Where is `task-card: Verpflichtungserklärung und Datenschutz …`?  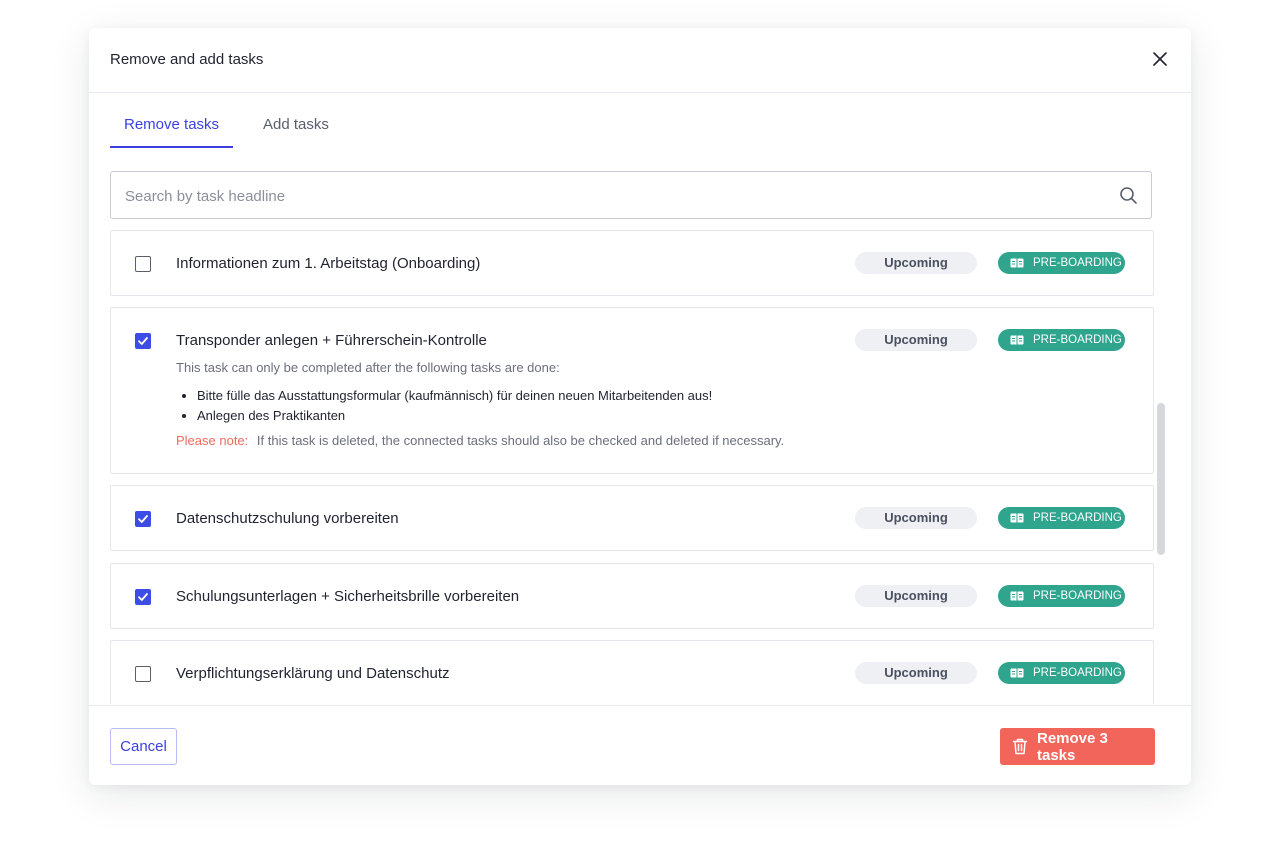
task-card: Verpflichtungserklärung und Datenschutz … is located at coordinates (632, 672).